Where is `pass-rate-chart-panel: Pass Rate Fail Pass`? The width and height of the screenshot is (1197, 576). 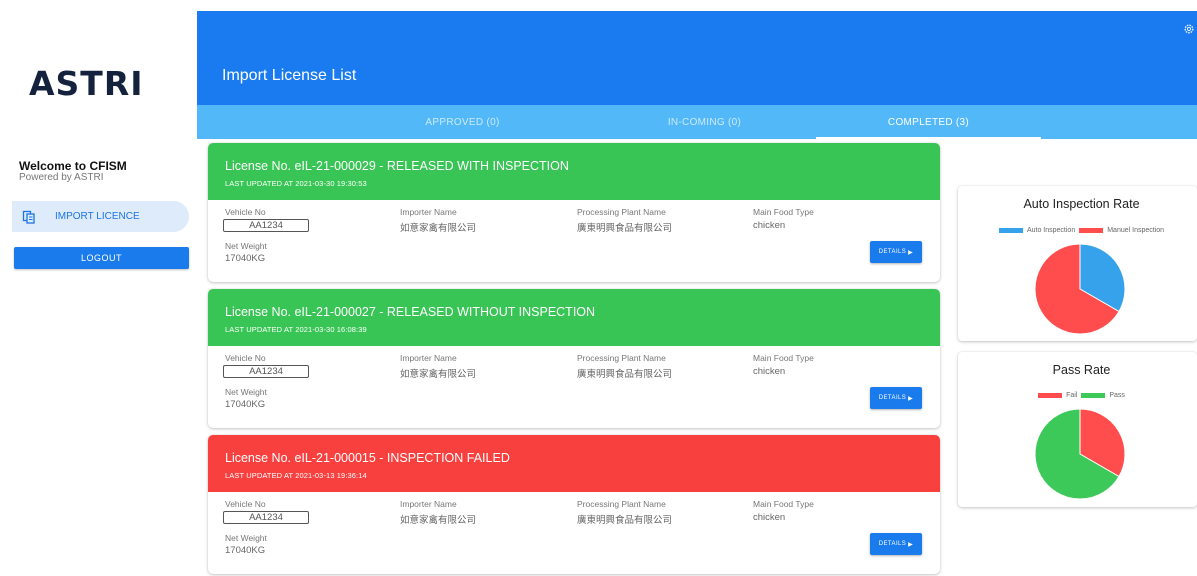
pass-rate-chart-panel: Pass Rate Fail Pass is located at coordinates (1077, 429).